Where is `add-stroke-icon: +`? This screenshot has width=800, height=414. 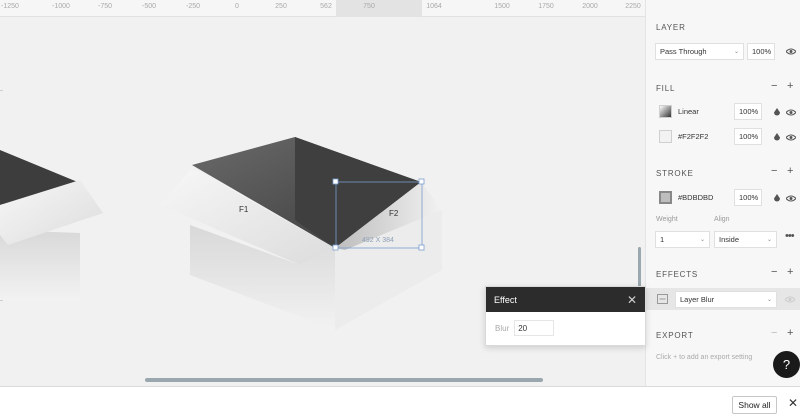 add-stroke-icon: + is located at coordinates (790, 171).